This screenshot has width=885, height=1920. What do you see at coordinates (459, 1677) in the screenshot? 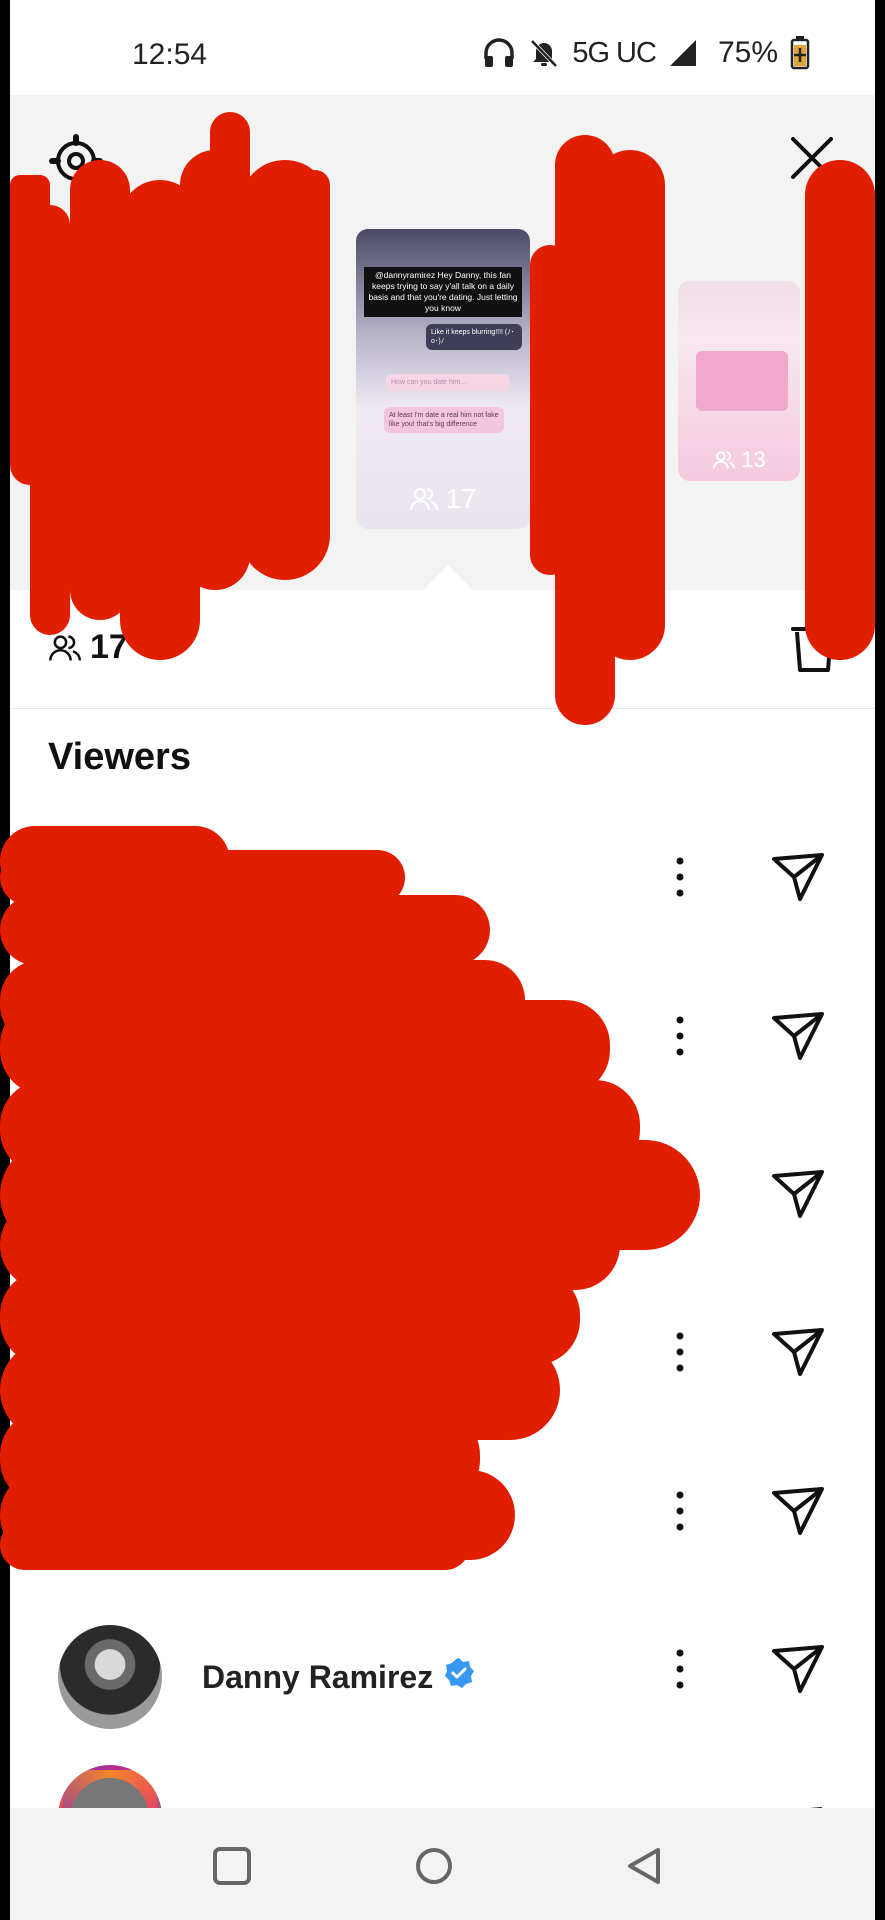
I see `verified-badge-icon` at bounding box center [459, 1677].